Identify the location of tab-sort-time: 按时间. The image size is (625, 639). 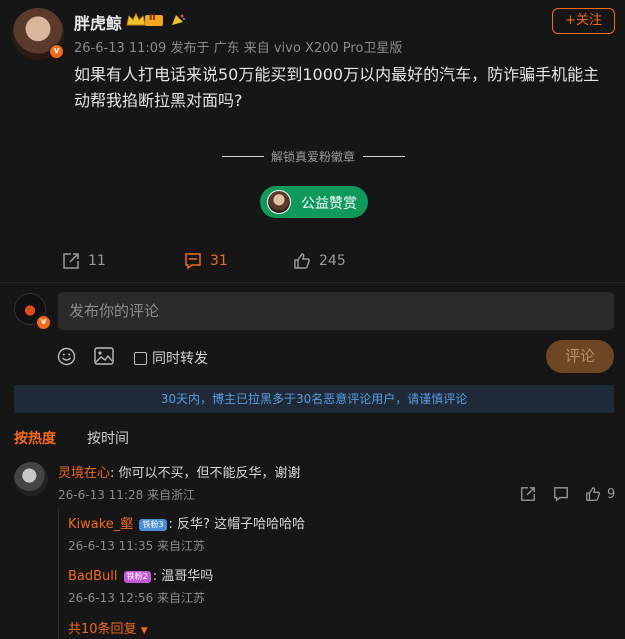
(108, 438).